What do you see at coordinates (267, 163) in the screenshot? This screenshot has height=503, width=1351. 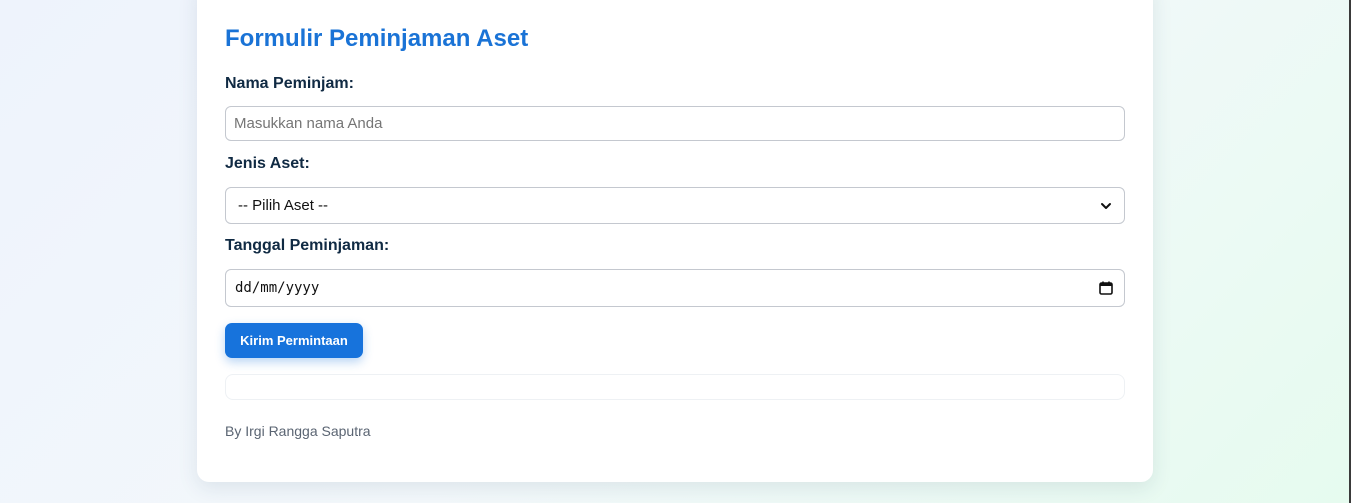 I see `asset-label: Jenis Aset:` at bounding box center [267, 163].